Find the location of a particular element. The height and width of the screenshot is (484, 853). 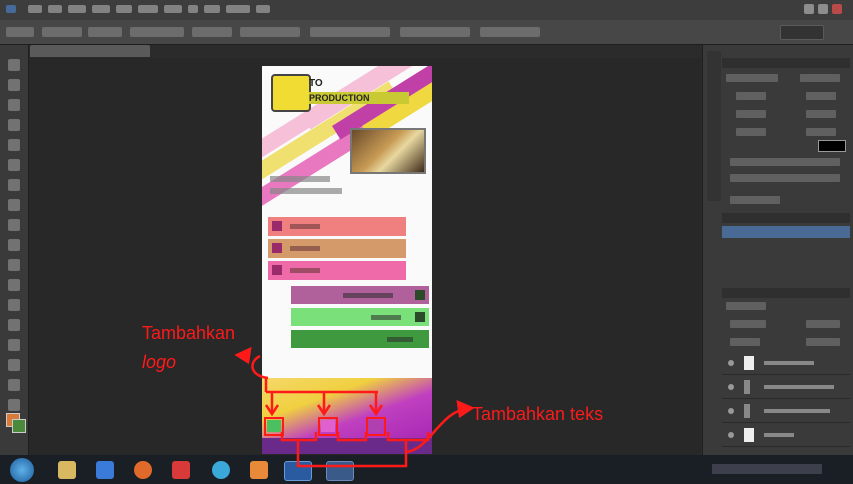

lower-bracket is located at coordinates (352, 454).